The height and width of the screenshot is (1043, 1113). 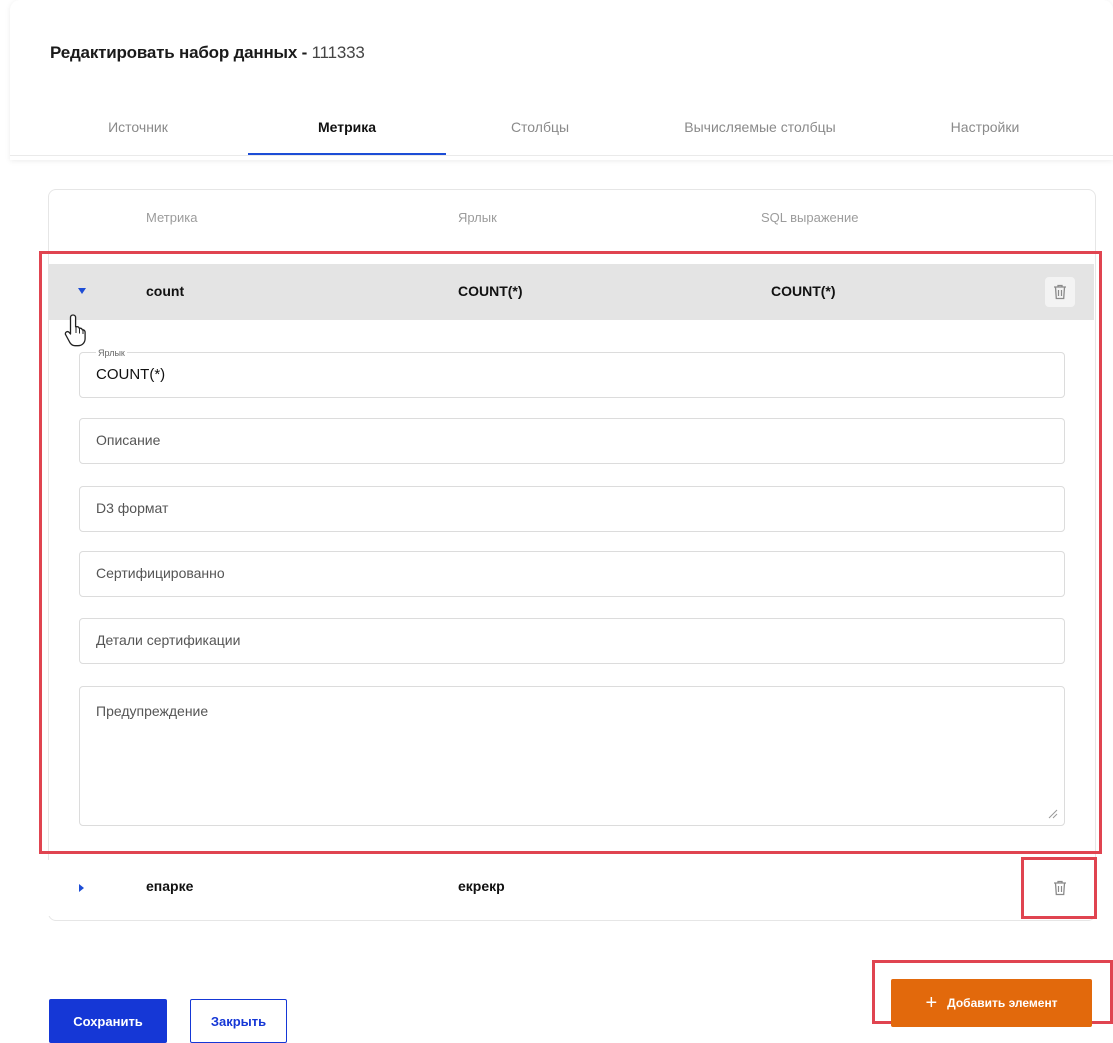 I want to click on column-header-sql: SQL выражение, so click(x=809, y=217).